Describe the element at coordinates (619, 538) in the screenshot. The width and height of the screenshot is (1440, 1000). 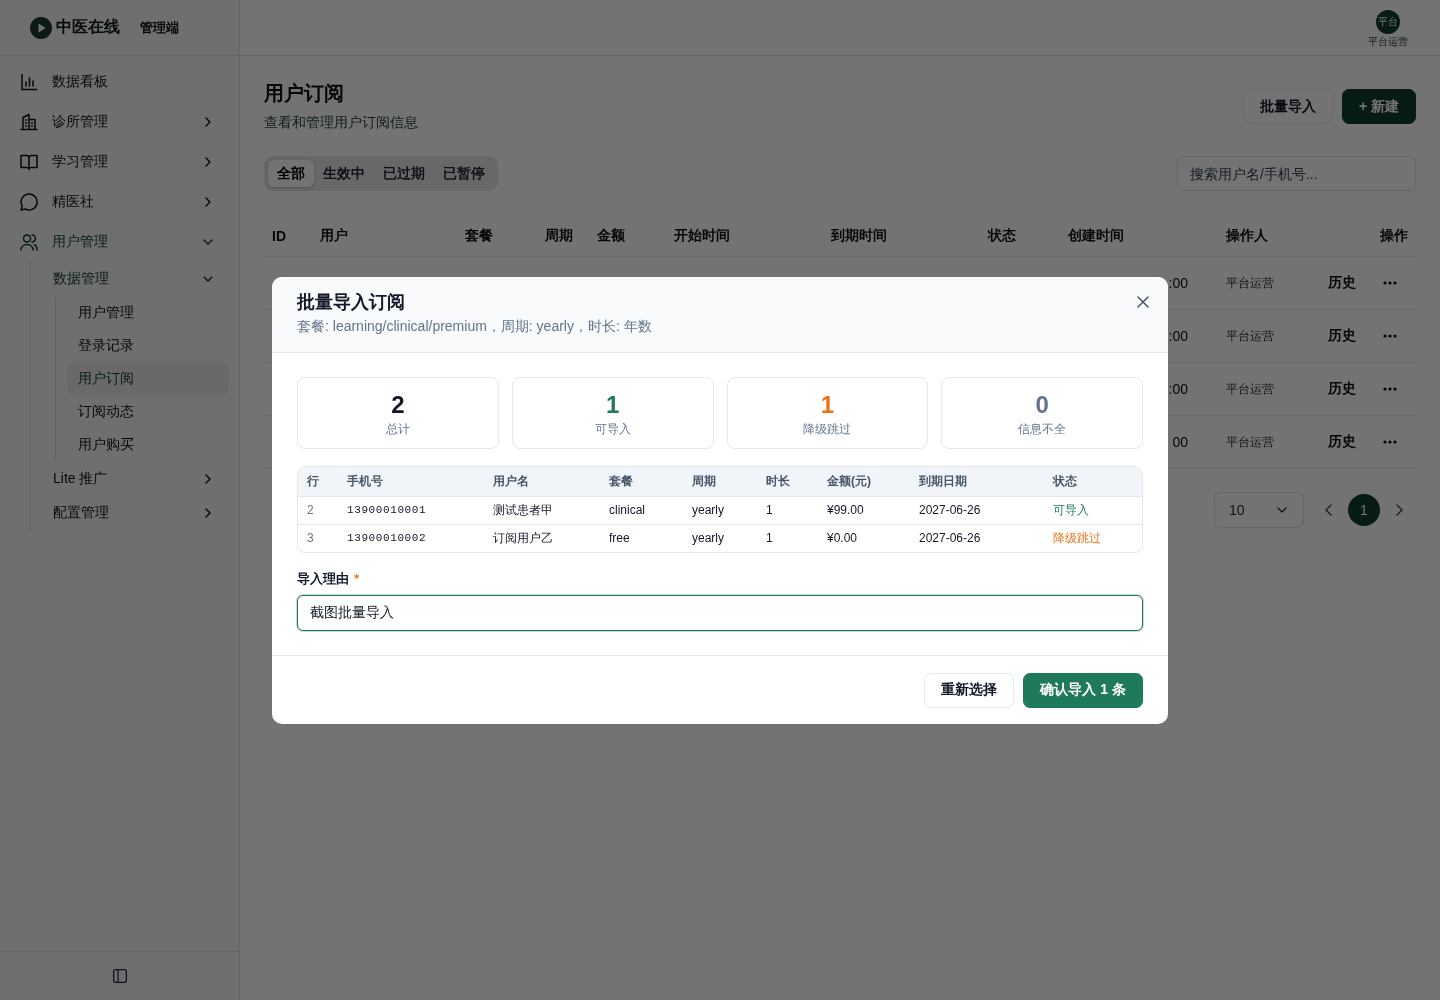
I see `table-cell: free` at that location.